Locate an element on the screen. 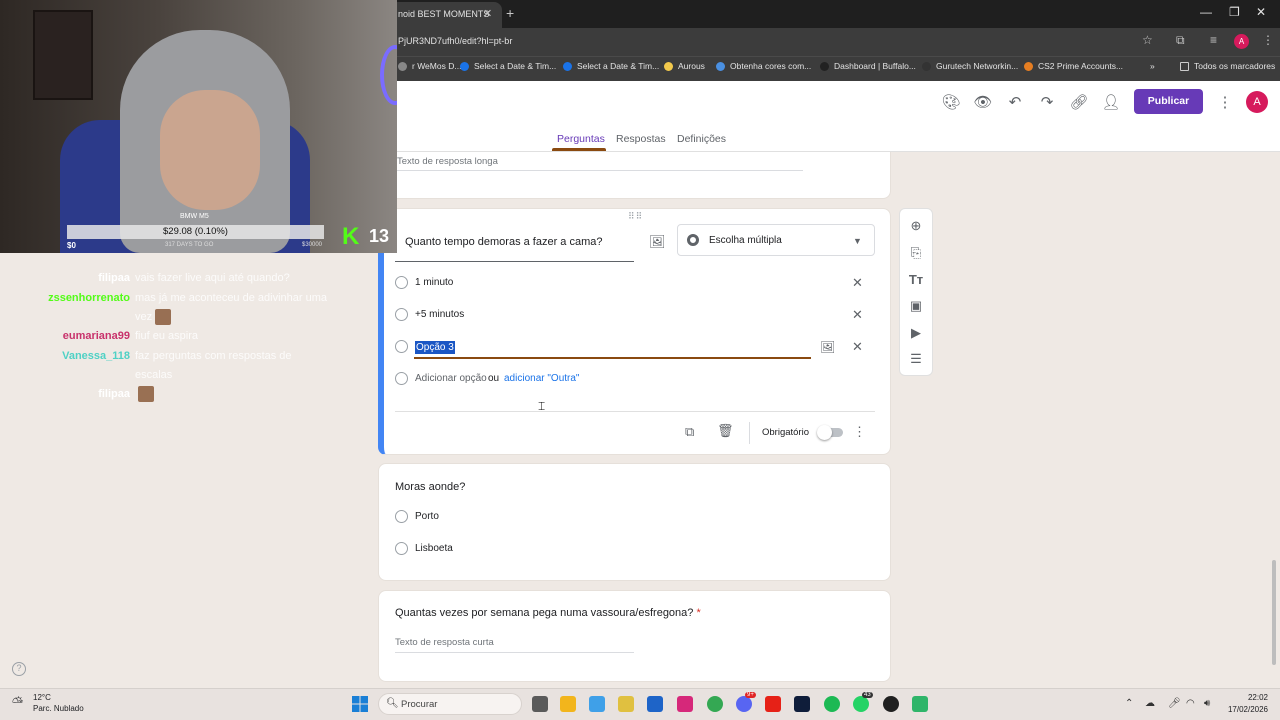 The height and width of the screenshot is (720, 1280). option-3-input: Opção 3 is located at coordinates (435, 347).